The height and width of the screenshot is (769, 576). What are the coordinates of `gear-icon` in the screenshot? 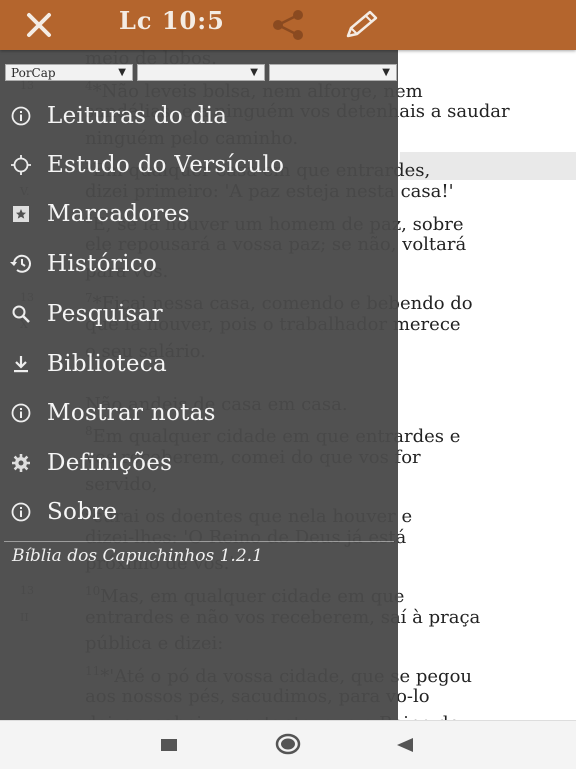 It's located at (21, 463).